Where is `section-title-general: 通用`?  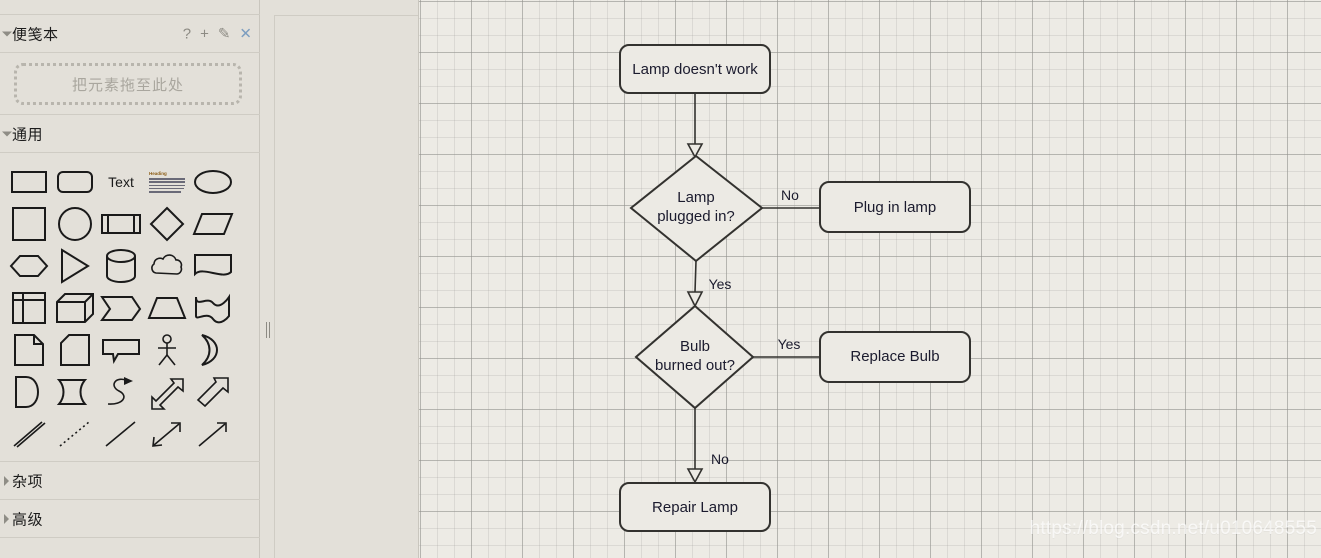
section-title-general: 通用 is located at coordinates (28, 134).